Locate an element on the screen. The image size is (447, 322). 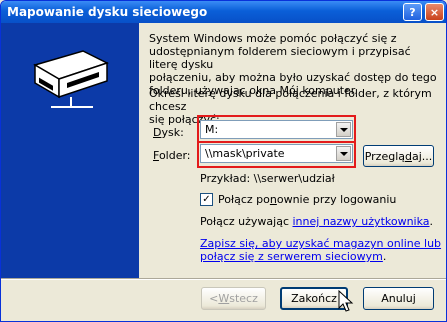
reconnect-label-accel: n is located at coordinates (273, 199).